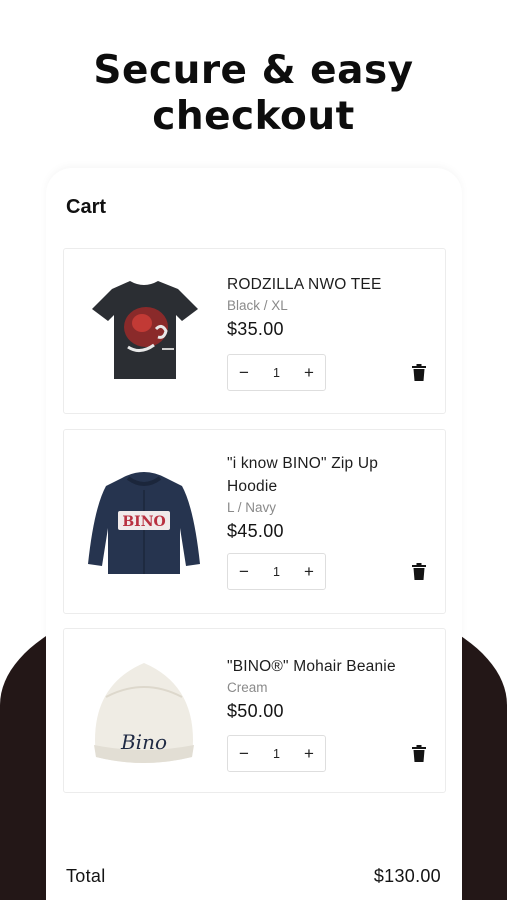 The height and width of the screenshot is (900, 507). I want to click on cream-beanie-icon: Bino, so click(144, 713).